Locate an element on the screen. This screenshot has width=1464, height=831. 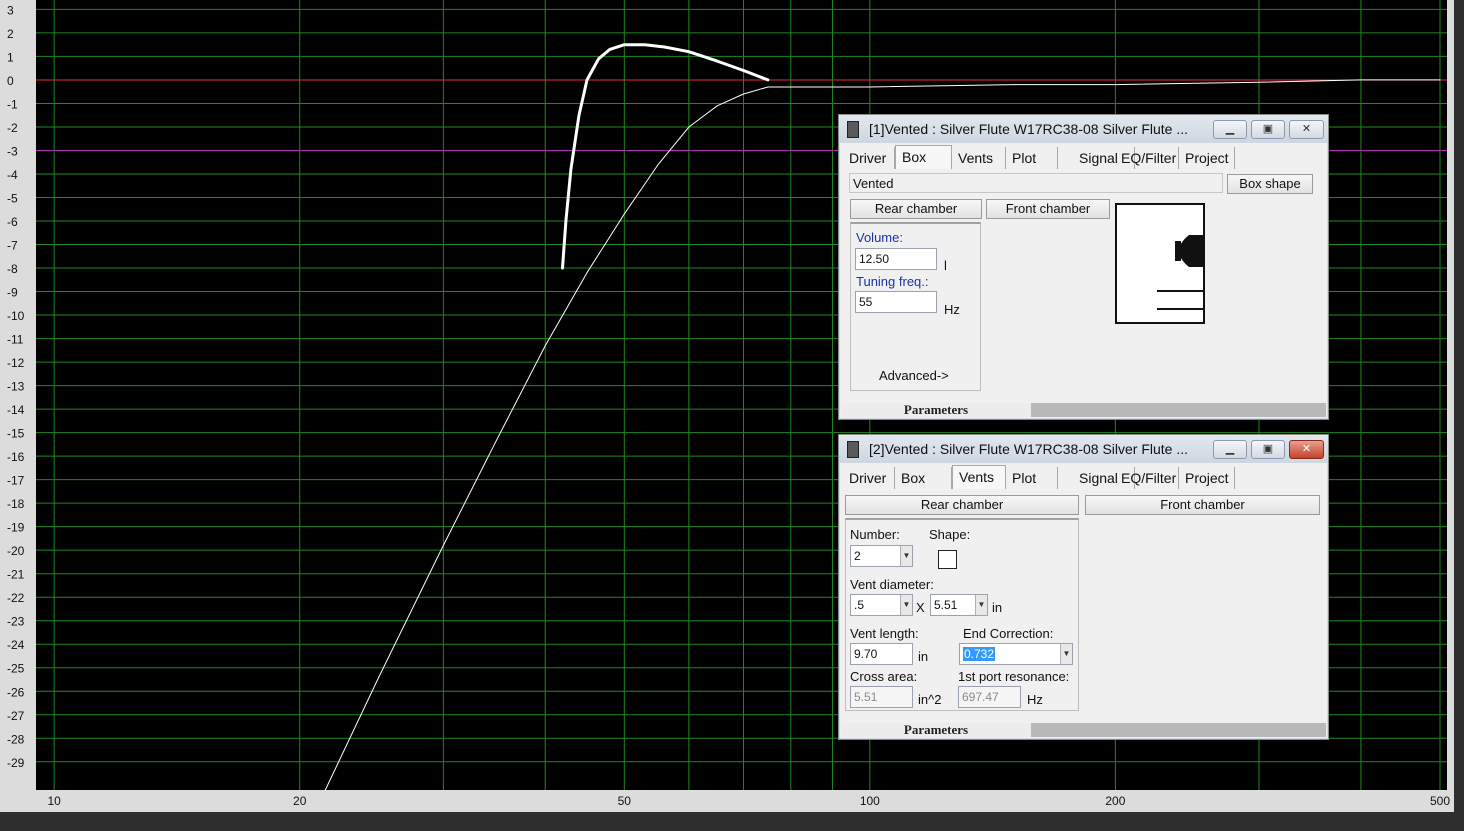
y-tick-label: 3 is located at coordinates (10, 10).